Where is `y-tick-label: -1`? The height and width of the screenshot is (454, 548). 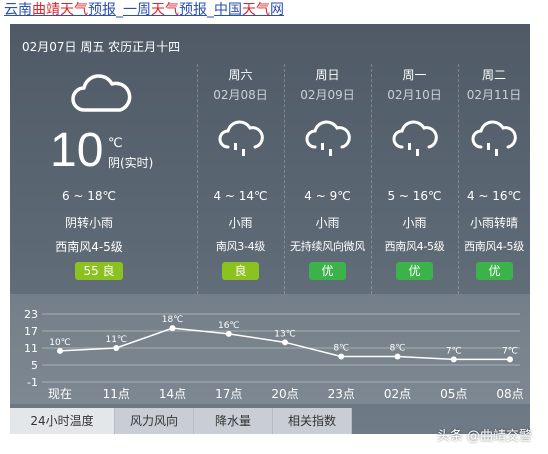 y-tick-label: -1 is located at coordinates (32, 382).